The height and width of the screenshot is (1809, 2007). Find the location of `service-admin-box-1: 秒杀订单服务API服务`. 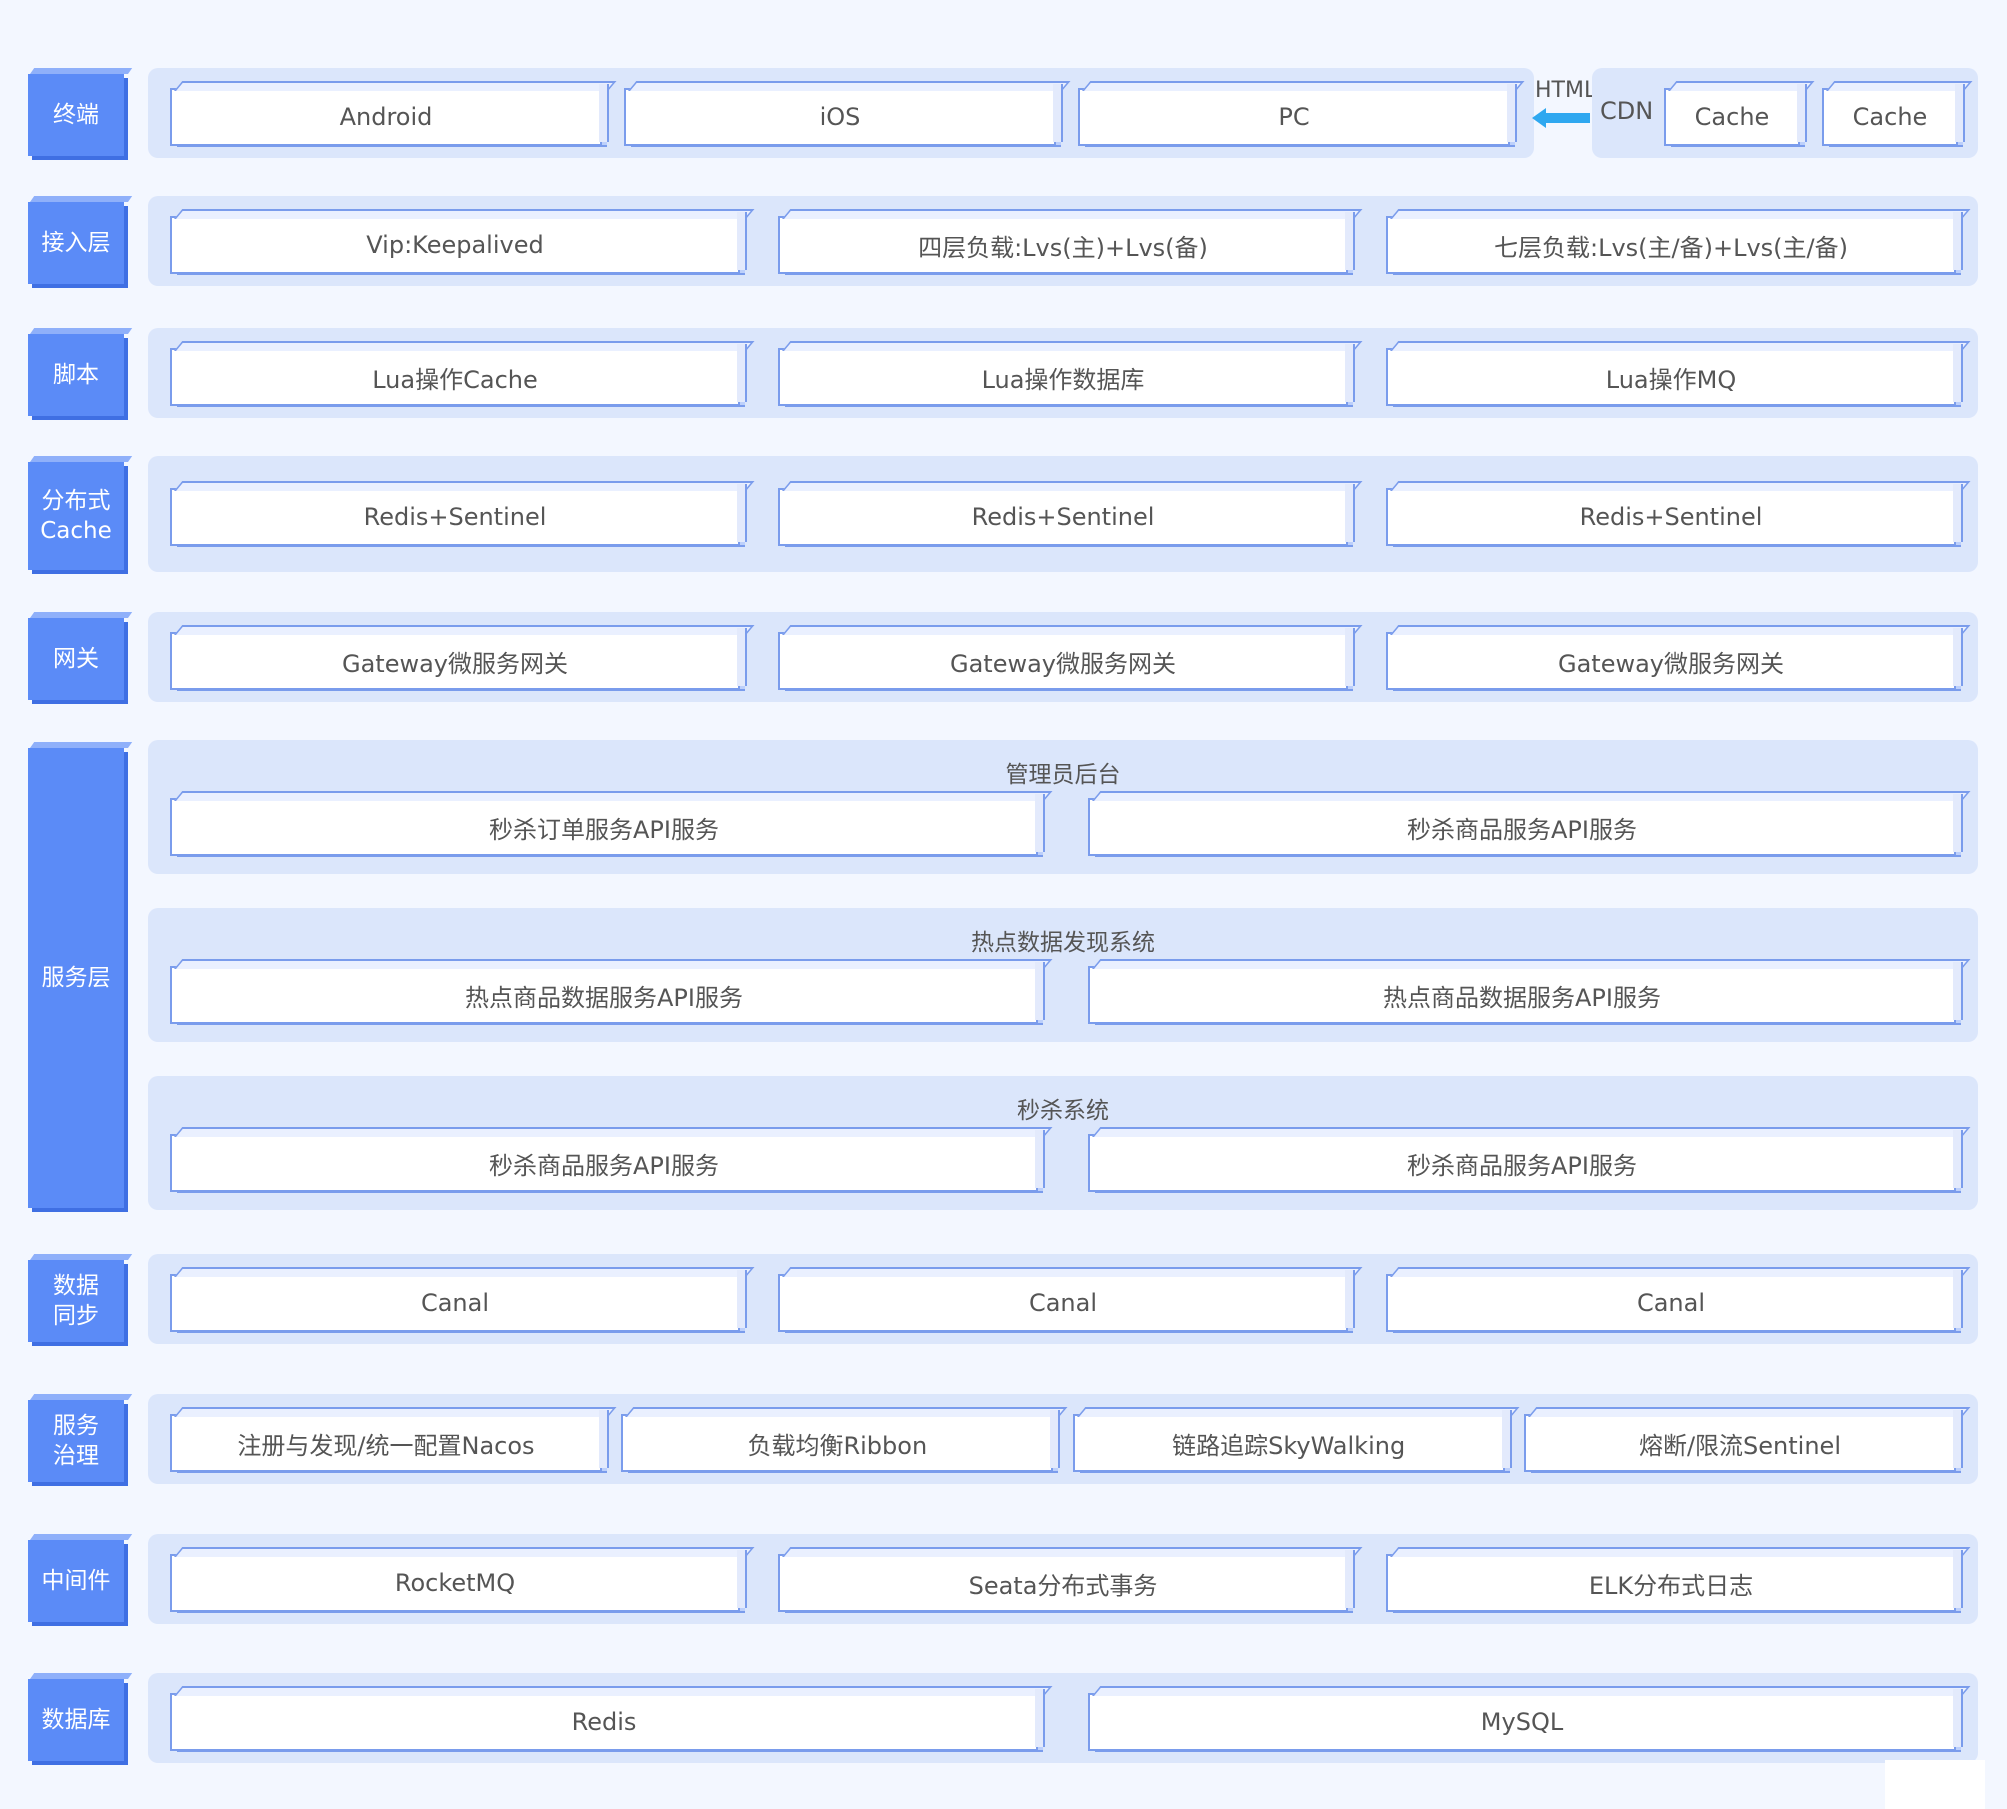

service-admin-box-1: 秒杀订单服务API服务 is located at coordinates (607, 825).